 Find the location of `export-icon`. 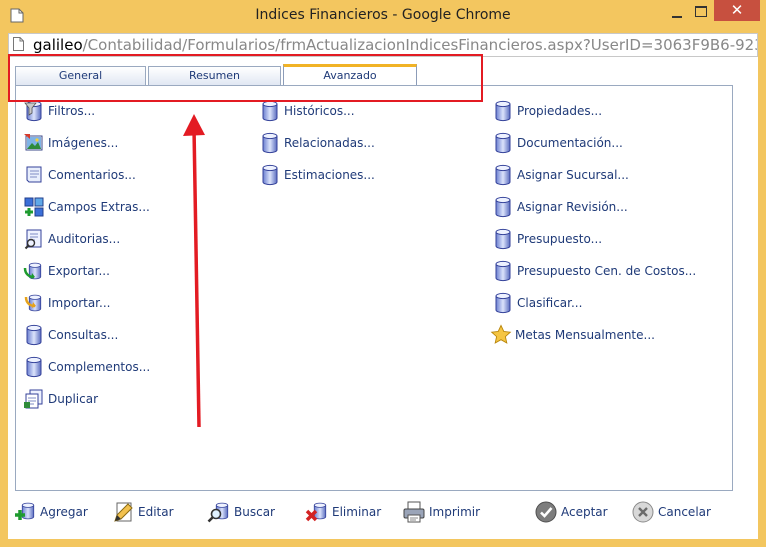

export-icon is located at coordinates (32, 271).